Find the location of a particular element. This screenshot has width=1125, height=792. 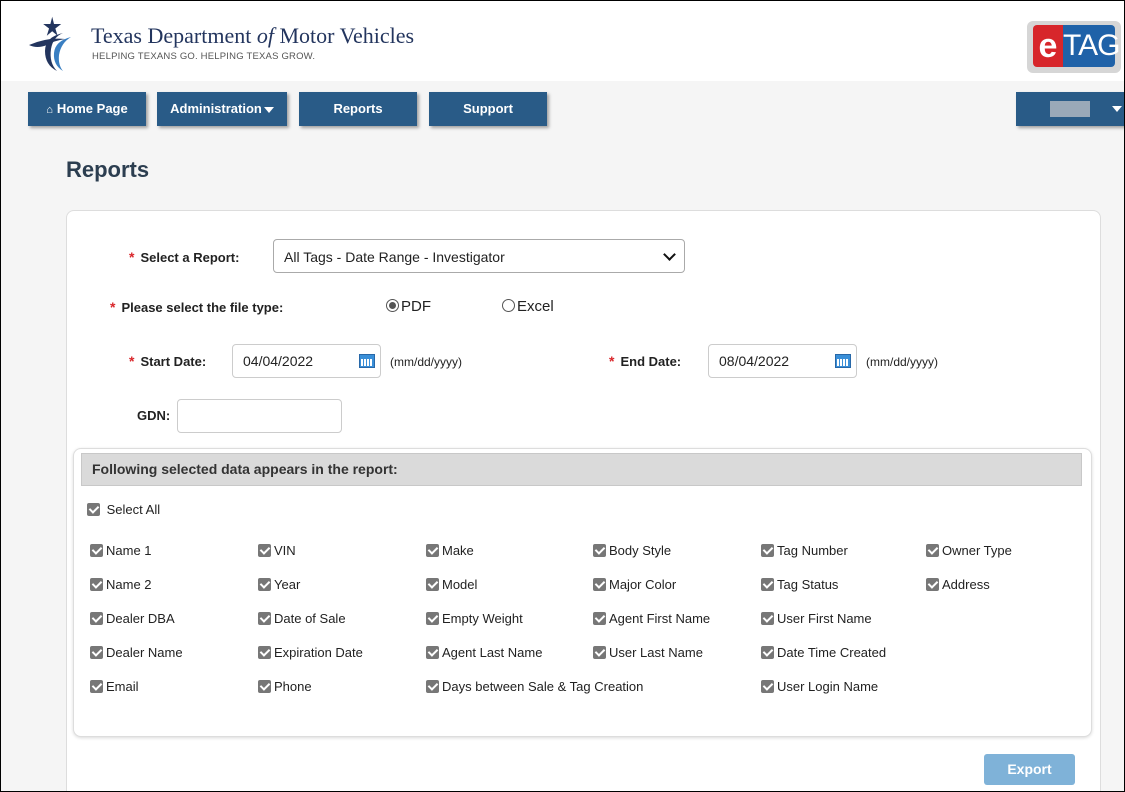

checkbox-field: Phone is located at coordinates (285, 686).